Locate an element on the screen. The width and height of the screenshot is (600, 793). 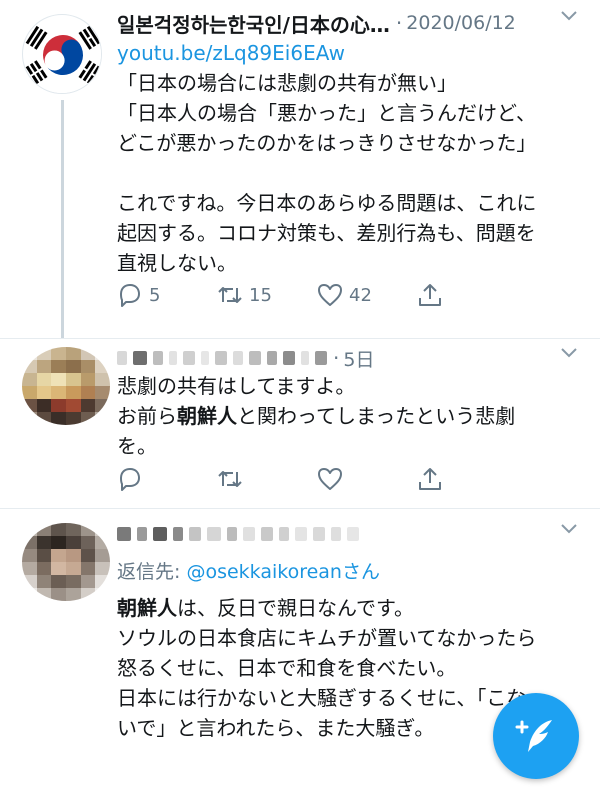
tweet-header is located at coordinates (352, 534).